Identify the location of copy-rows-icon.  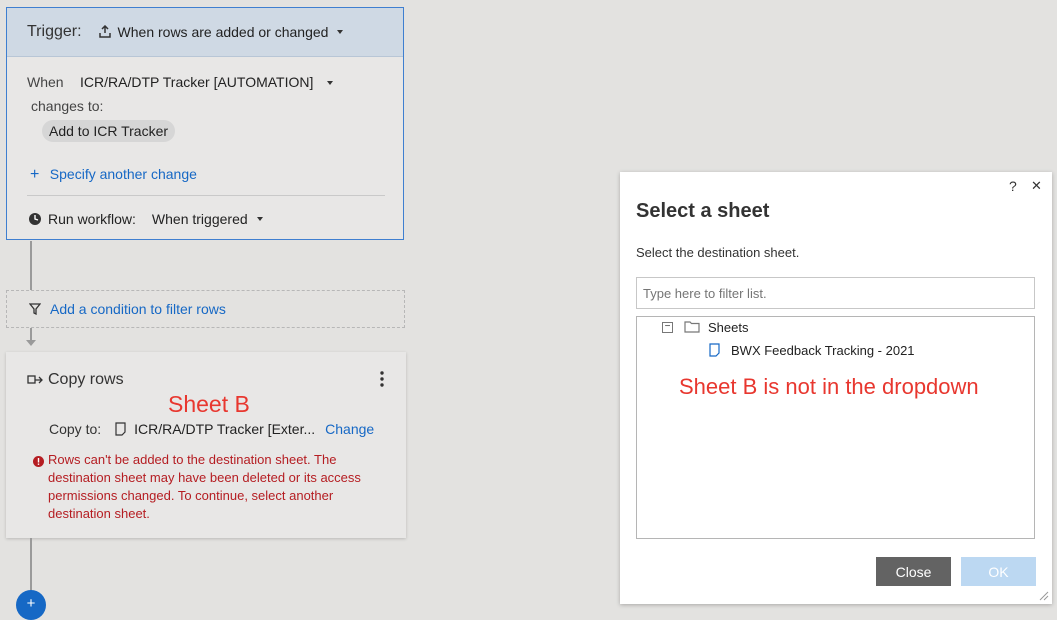
(35, 379).